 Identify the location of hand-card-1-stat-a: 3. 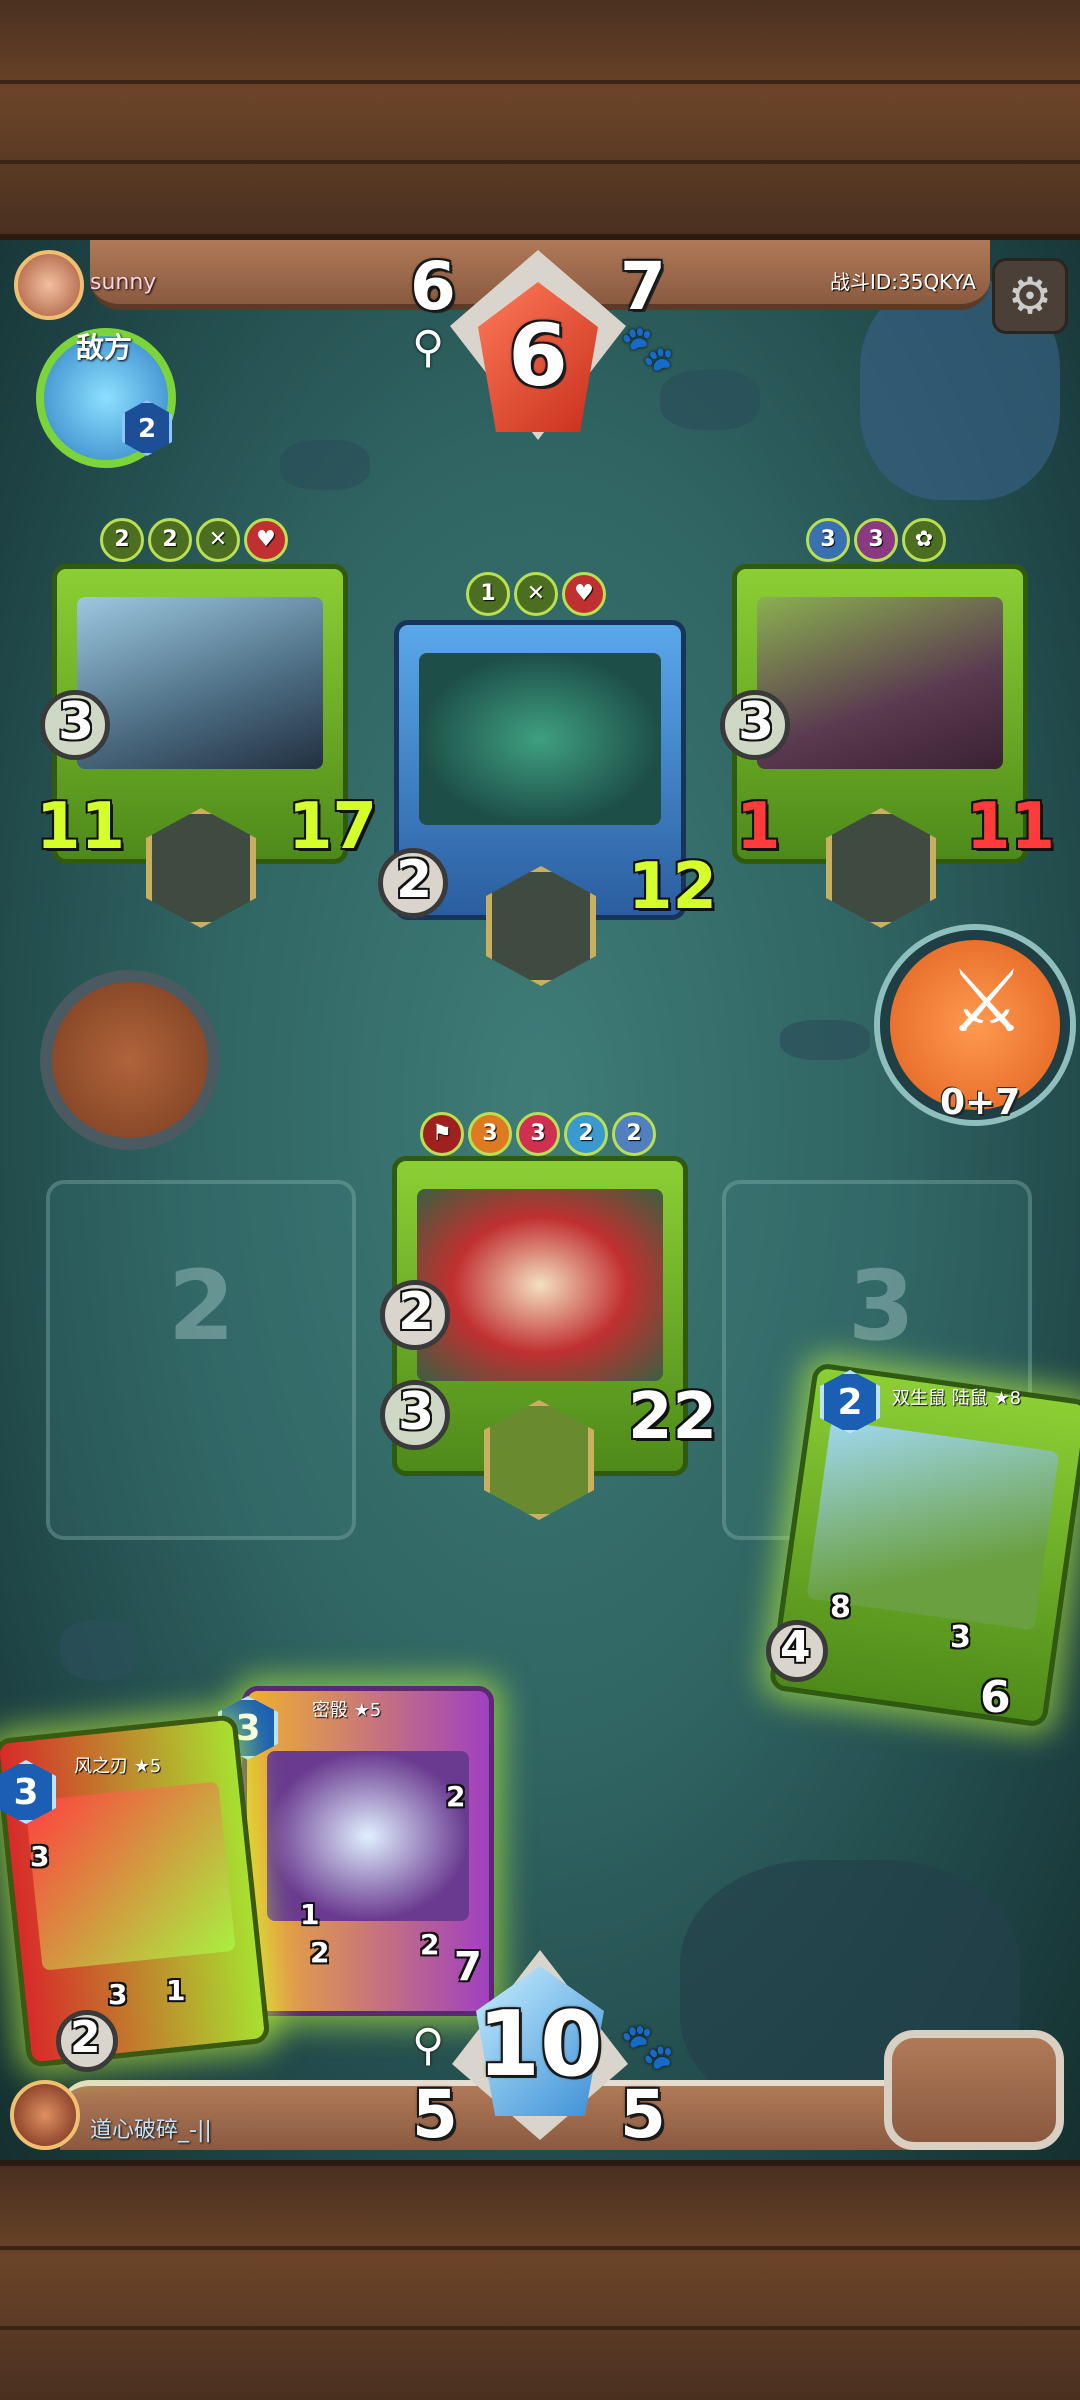
(118, 1994).